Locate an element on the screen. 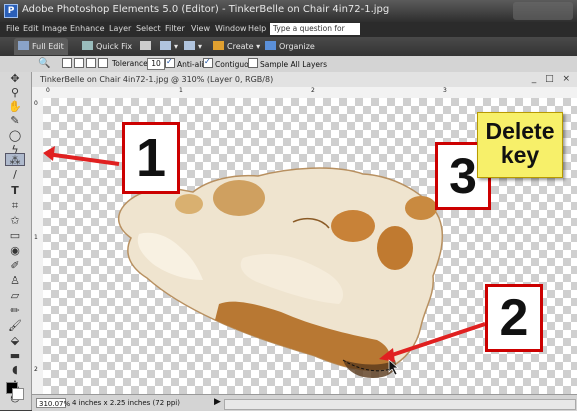  tab-full-edit-label: Full Edit is located at coordinates (48, 46).